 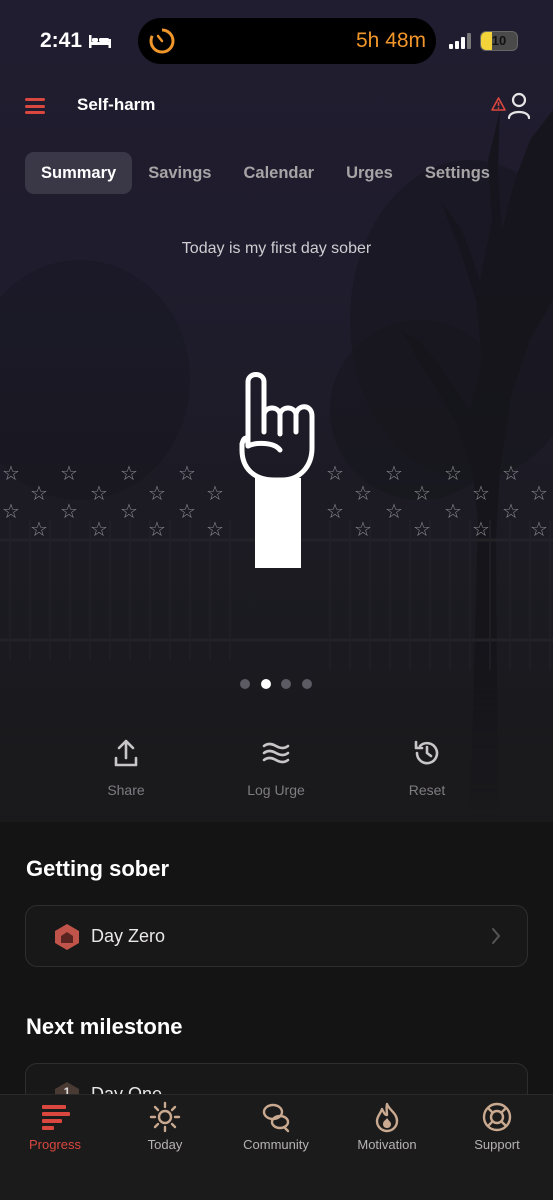 I want to click on day-one-hand-icon, so click(x=277, y=470).